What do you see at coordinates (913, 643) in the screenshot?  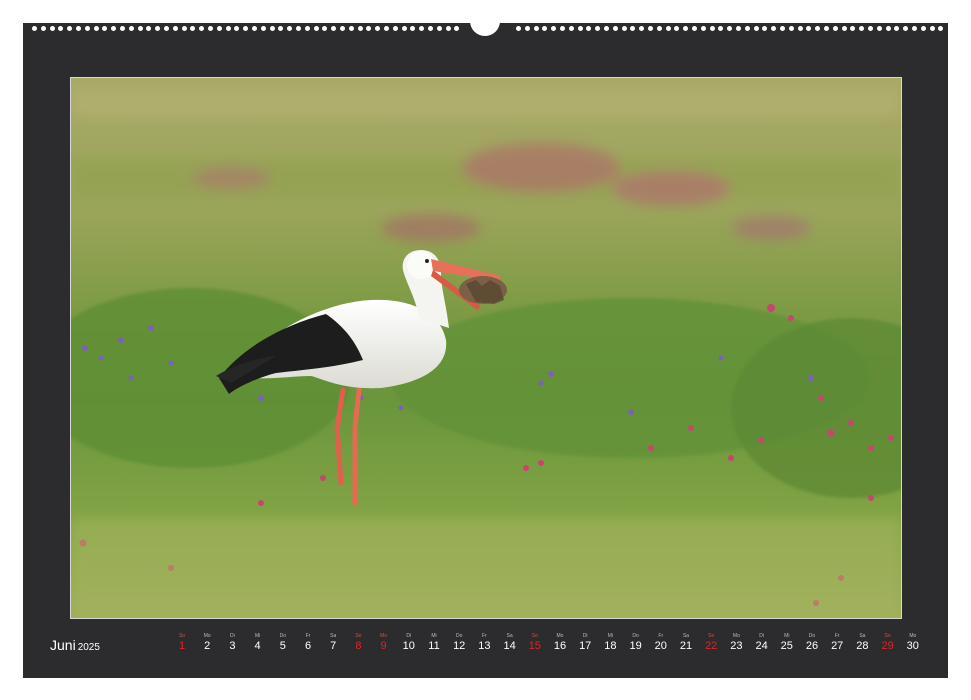 I see `calendar-day: Mo 30` at bounding box center [913, 643].